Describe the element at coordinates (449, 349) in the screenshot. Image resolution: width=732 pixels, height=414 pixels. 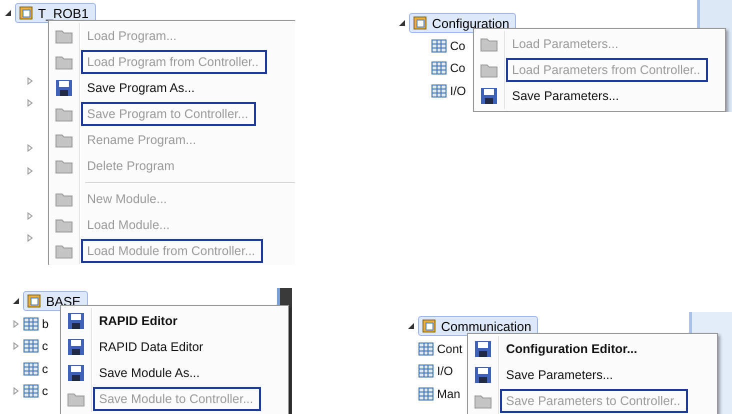
I see `tree-item: Cont` at that location.